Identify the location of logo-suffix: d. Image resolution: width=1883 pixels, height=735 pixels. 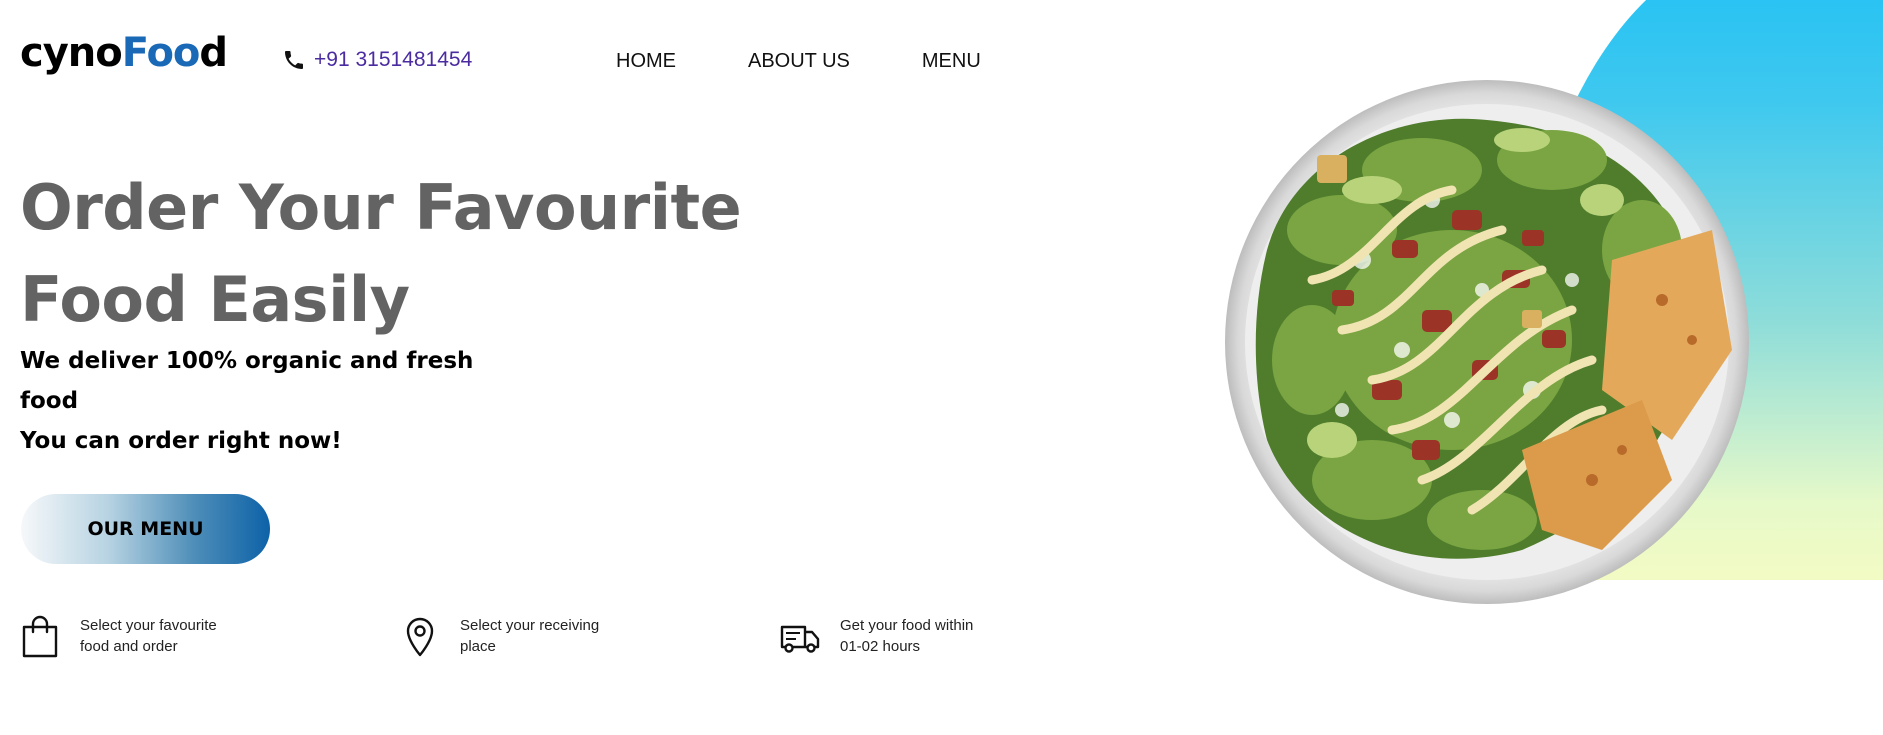
(213, 53).